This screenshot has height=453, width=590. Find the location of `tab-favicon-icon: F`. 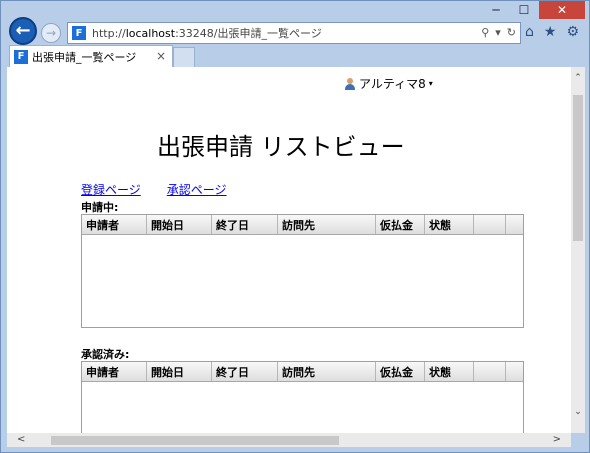

tab-favicon-icon: F is located at coordinates (21, 56).